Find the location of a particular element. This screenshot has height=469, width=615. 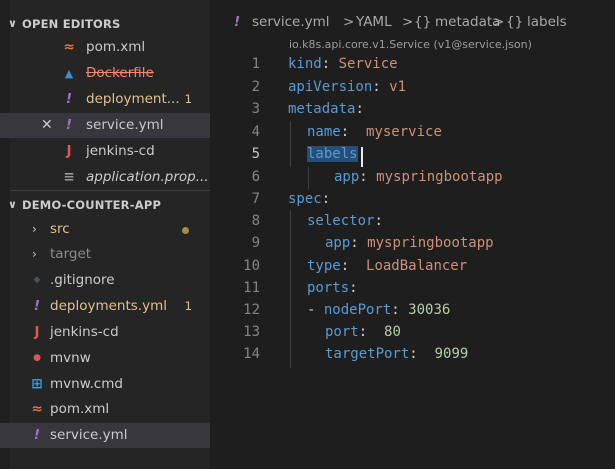

text-cursor is located at coordinates (362, 157).